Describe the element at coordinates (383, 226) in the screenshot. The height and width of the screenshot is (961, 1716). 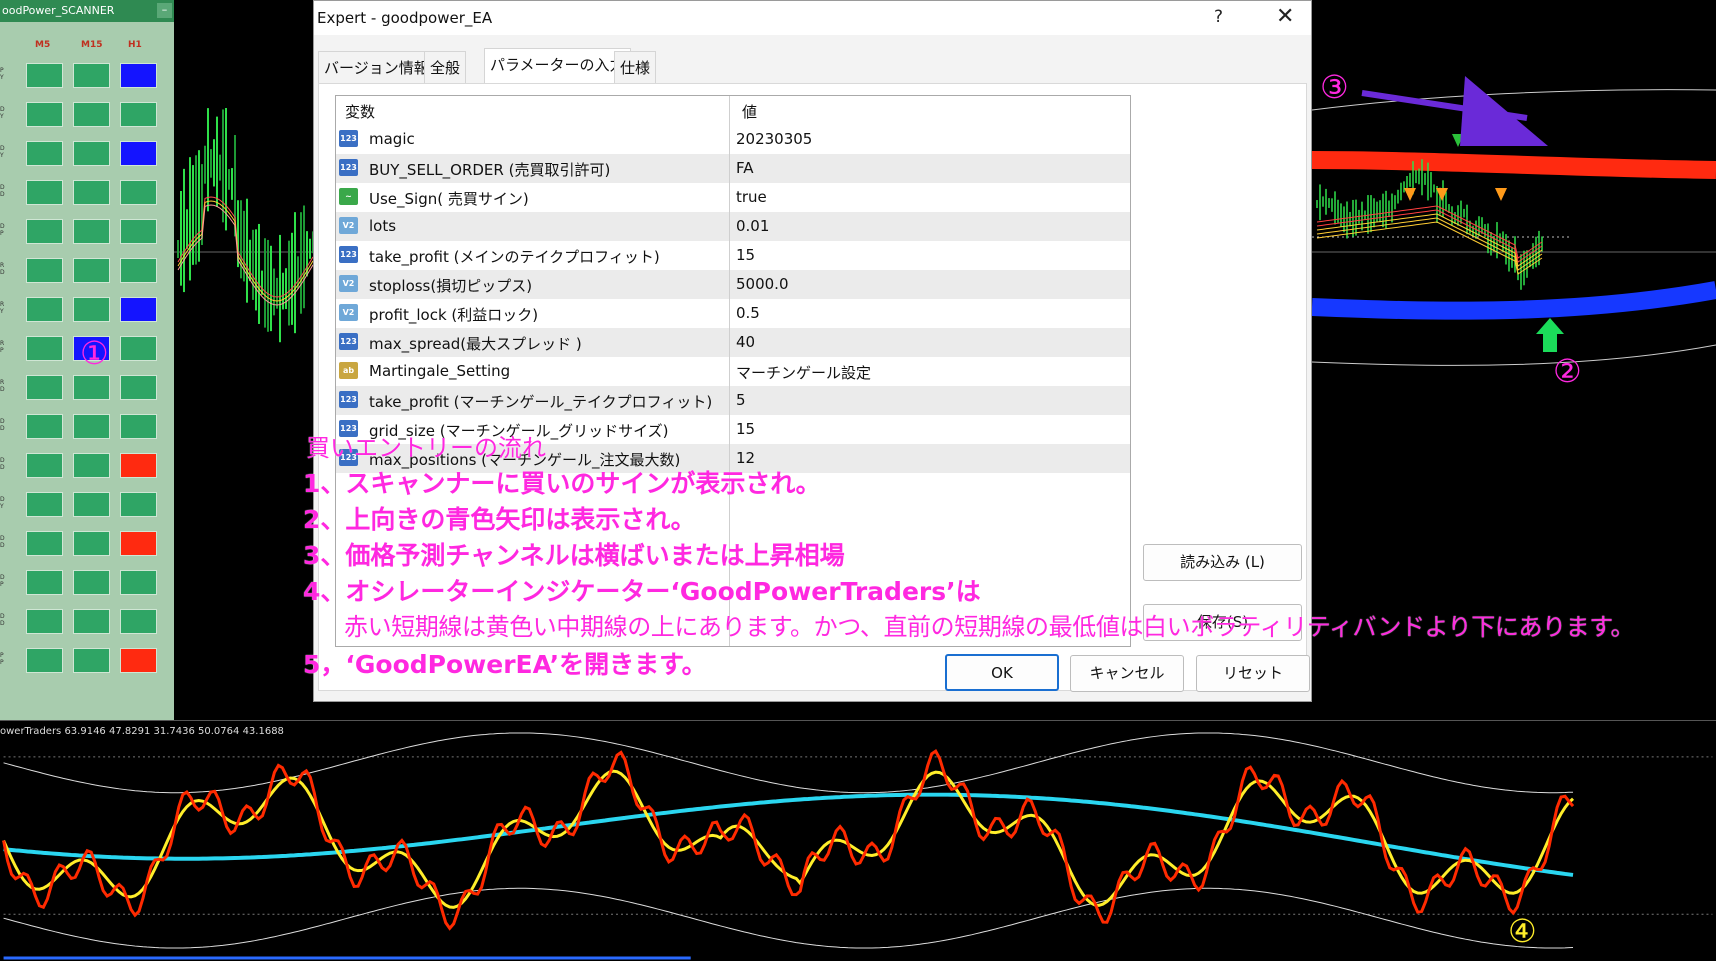
I see `parameter-name: lots` at that location.